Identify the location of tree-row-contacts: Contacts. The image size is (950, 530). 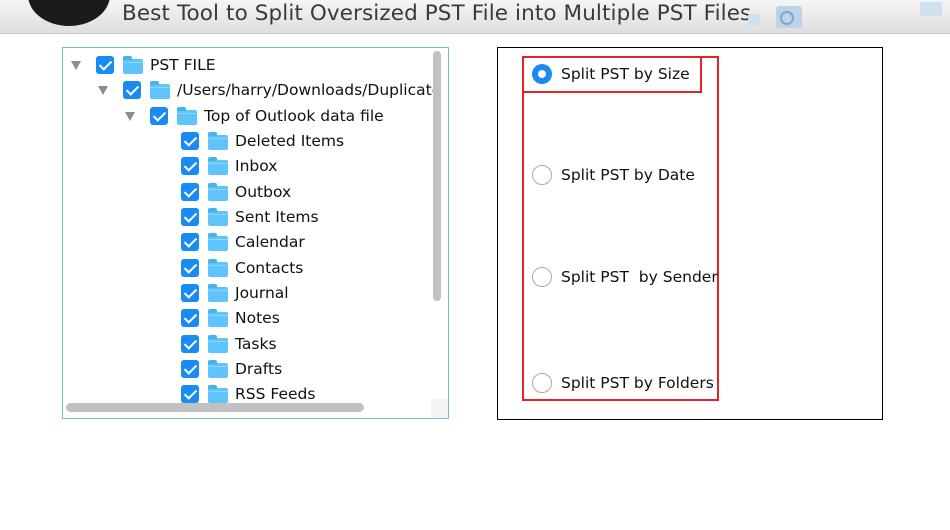
(242, 268).